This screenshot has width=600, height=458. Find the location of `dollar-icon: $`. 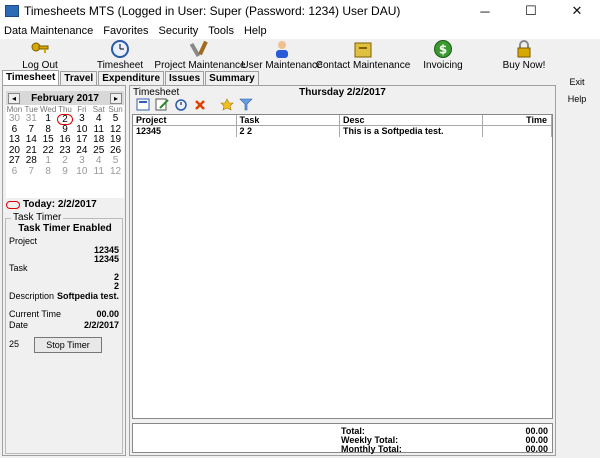

dollar-icon: $ is located at coordinates (443, 49).